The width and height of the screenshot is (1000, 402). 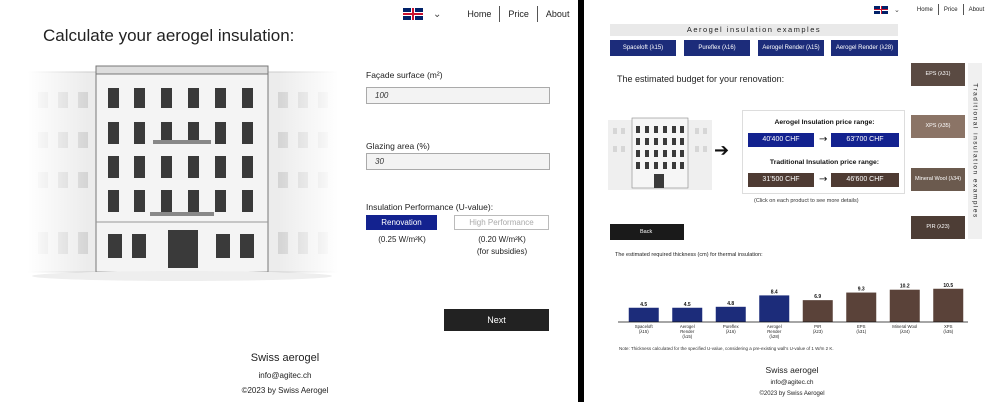 I want to click on traditional-examples-header: Traditional insulation examples, so click(x=975, y=151).